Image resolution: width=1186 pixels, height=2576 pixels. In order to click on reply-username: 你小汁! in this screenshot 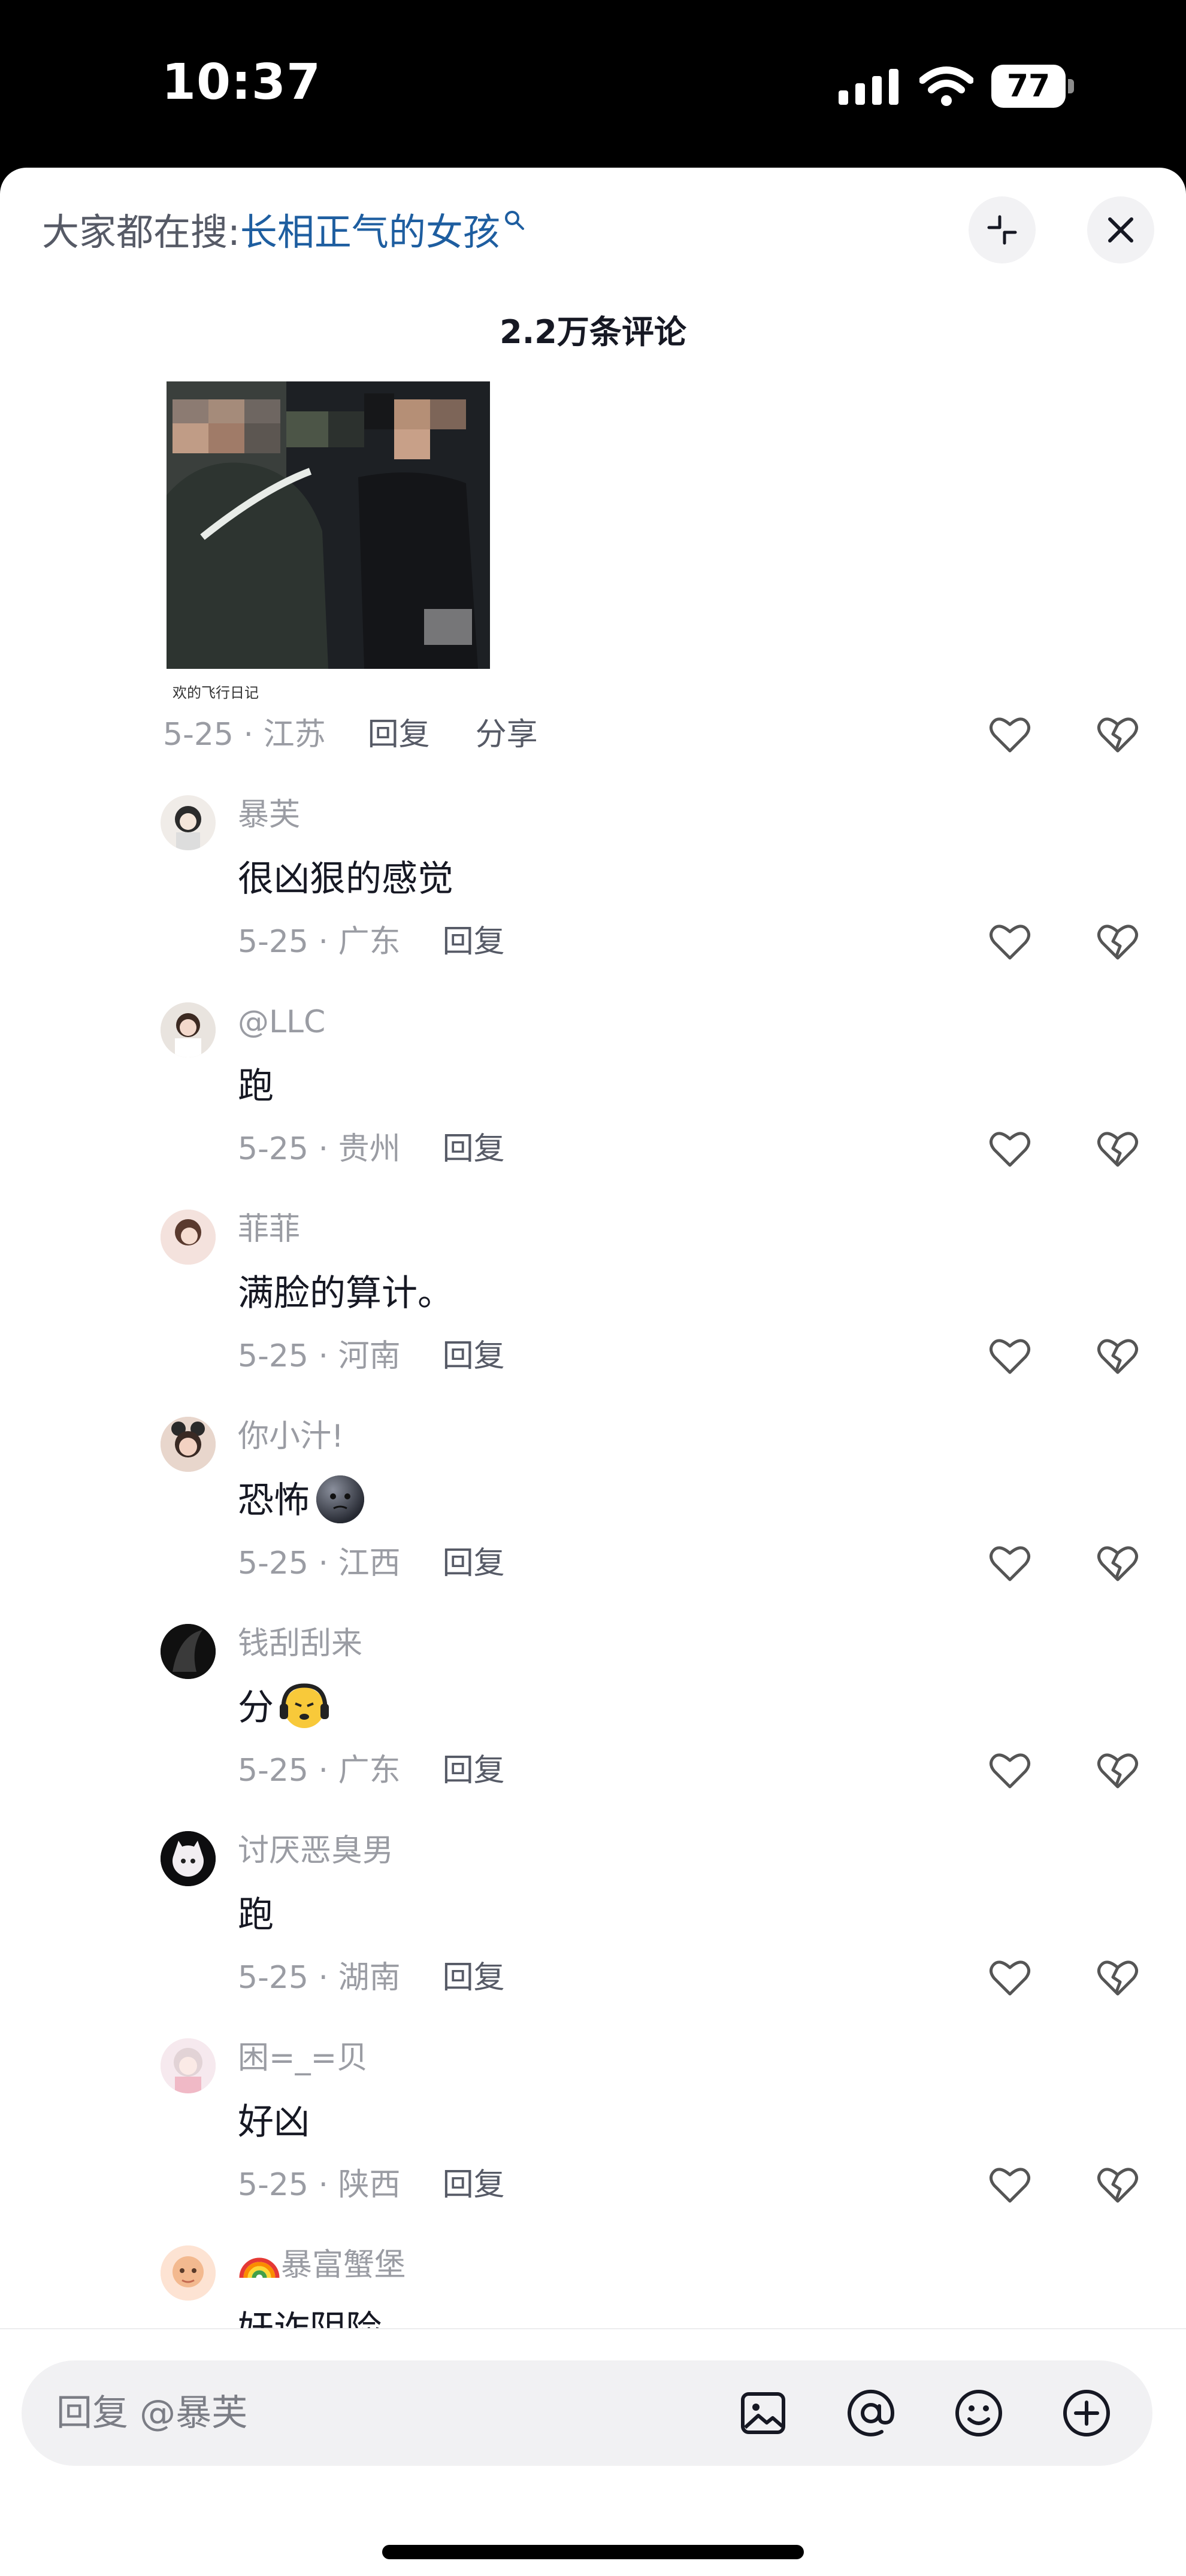, I will do `click(291, 1436)`.